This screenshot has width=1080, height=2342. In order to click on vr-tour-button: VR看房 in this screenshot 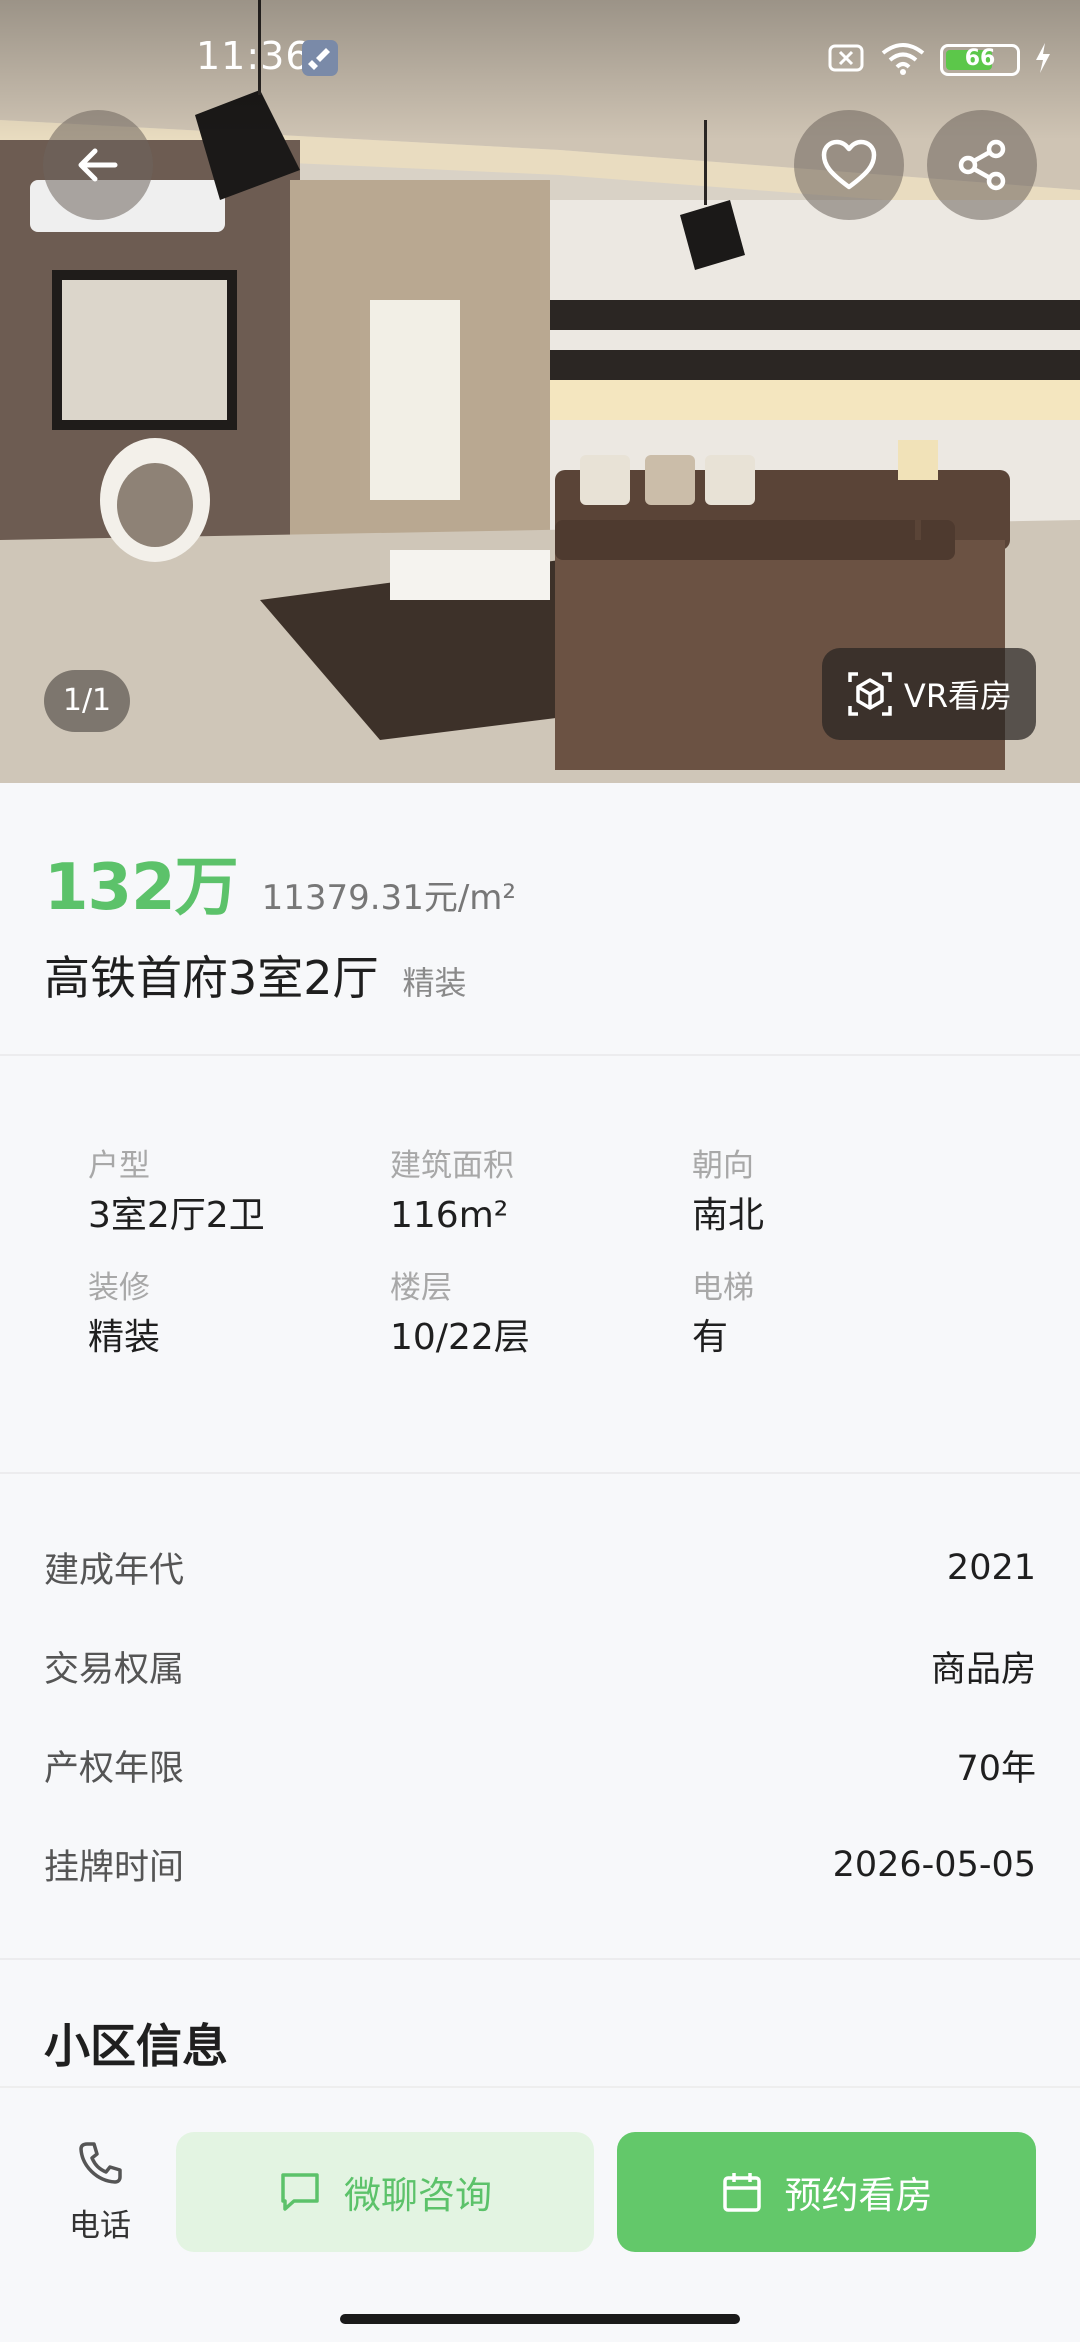, I will do `click(929, 694)`.